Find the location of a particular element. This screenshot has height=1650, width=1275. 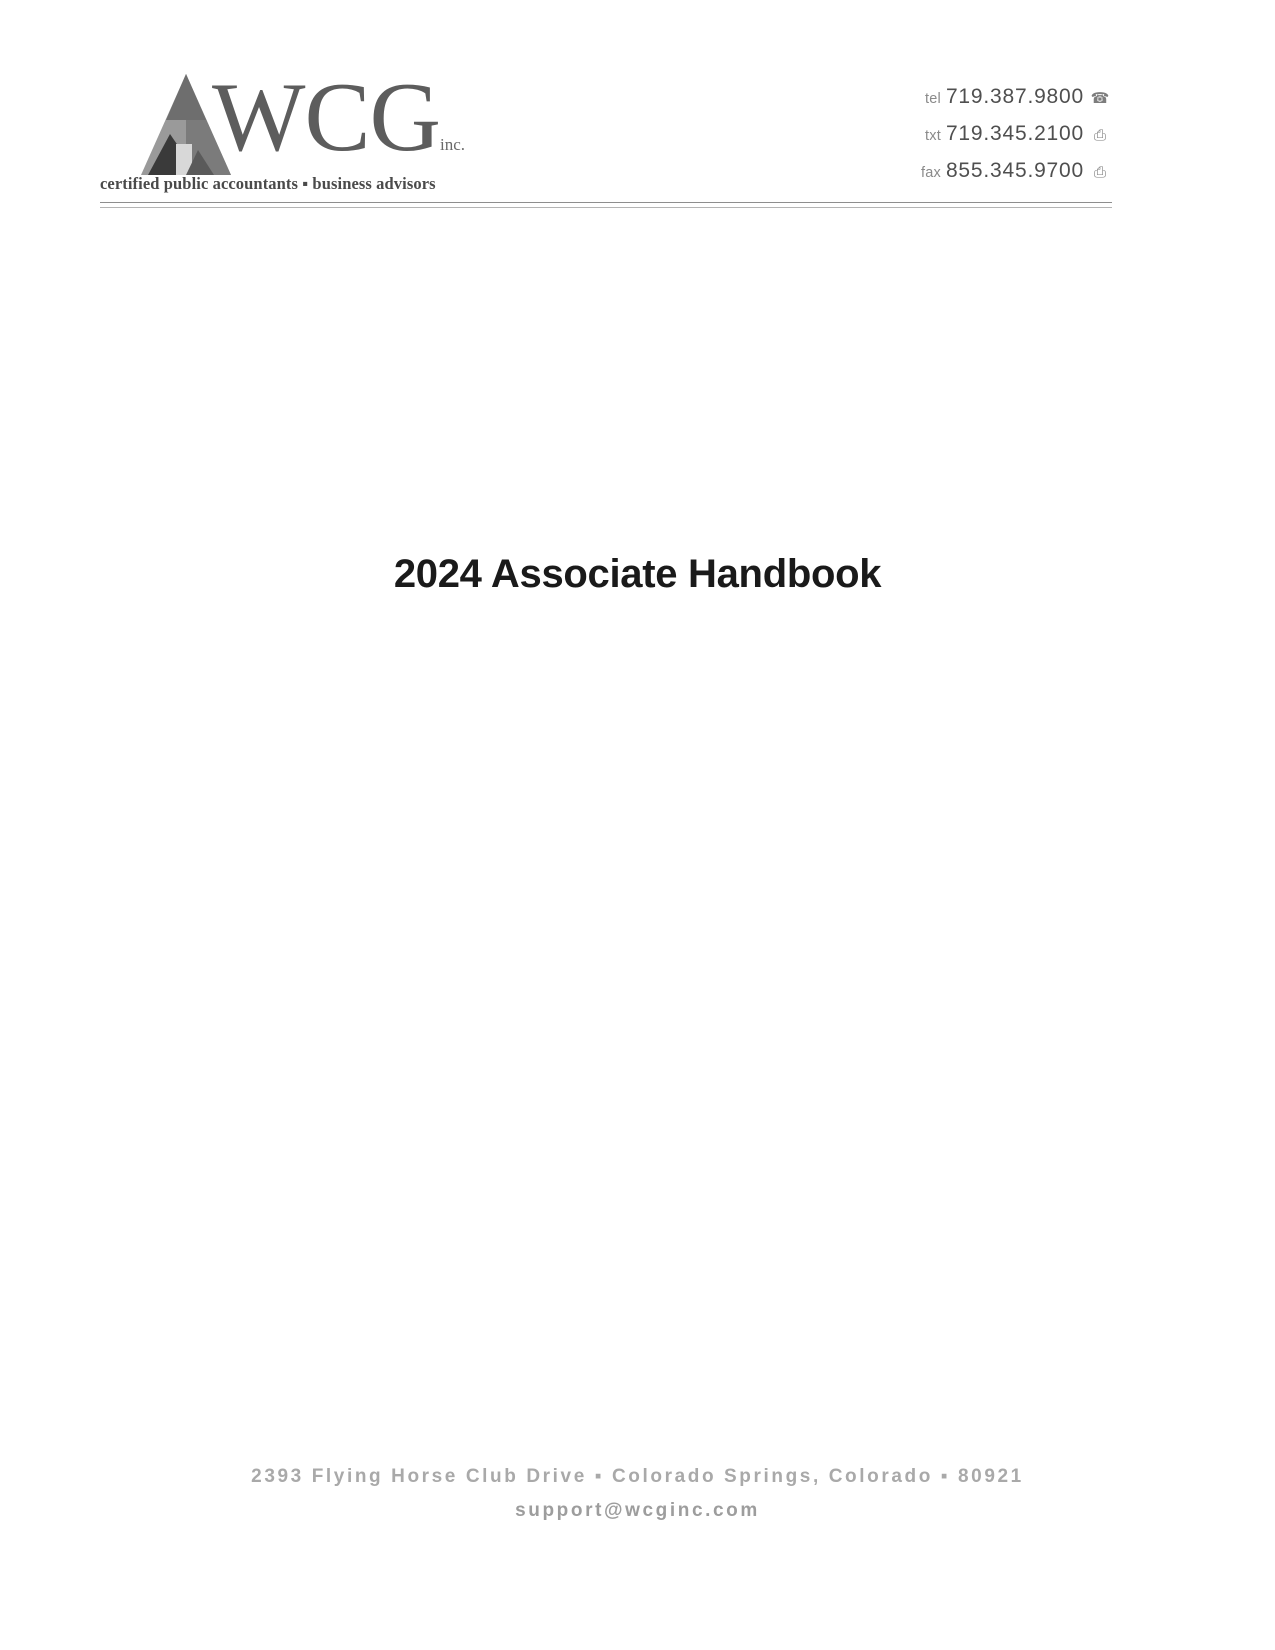

contact-row-tel: tel 719.387.9800 ☎ is located at coordinates (985, 96).